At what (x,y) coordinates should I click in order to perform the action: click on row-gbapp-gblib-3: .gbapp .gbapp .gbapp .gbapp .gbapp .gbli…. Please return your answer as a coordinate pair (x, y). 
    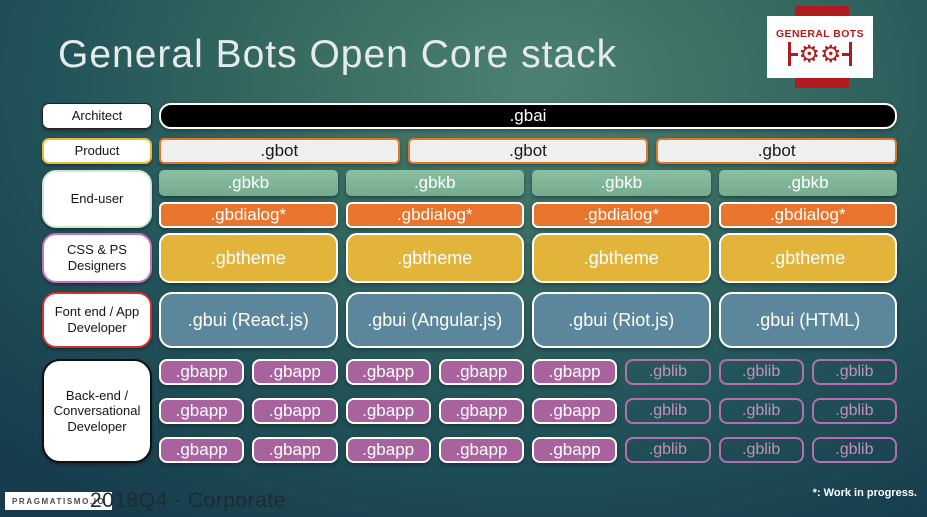
    Looking at the image, I should click on (528, 450).